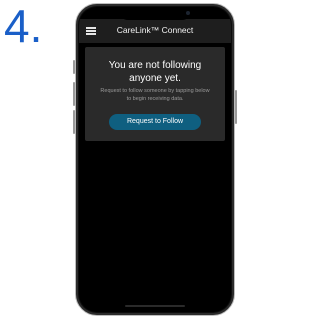 The width and height of the screenshot is (320, 319). I want to click on app-title: CareLink™ Connect, so click(155, 30).